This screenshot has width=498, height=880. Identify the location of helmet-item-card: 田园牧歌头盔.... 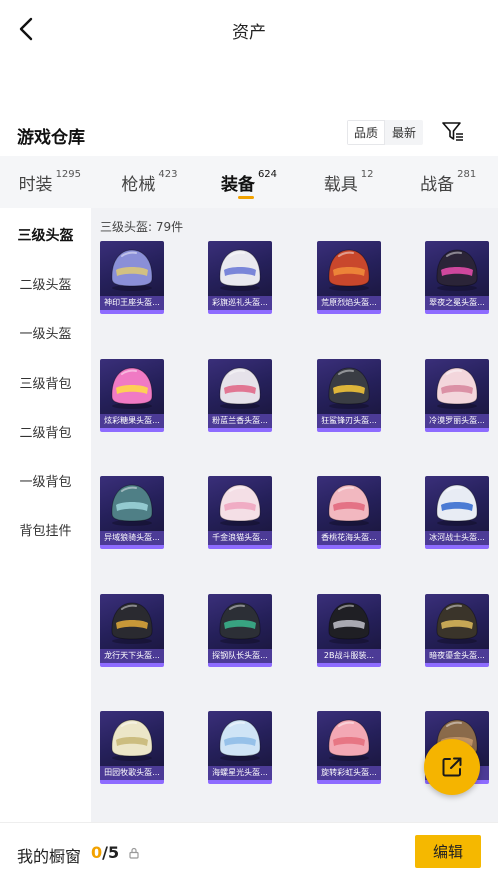
(132, 747).